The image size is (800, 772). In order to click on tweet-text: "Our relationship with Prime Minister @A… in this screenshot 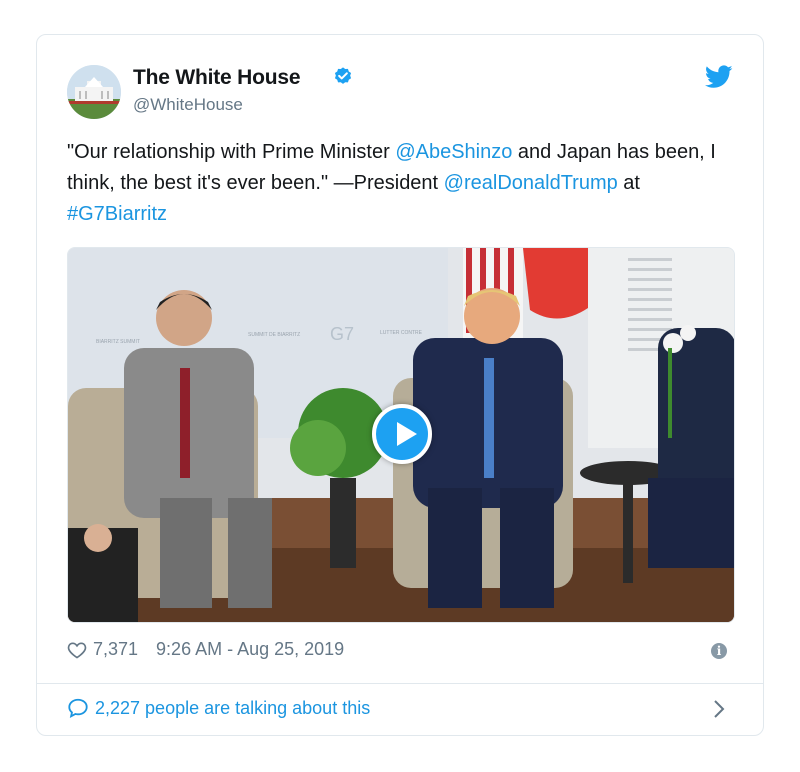, I will do `click(397, 183)`.